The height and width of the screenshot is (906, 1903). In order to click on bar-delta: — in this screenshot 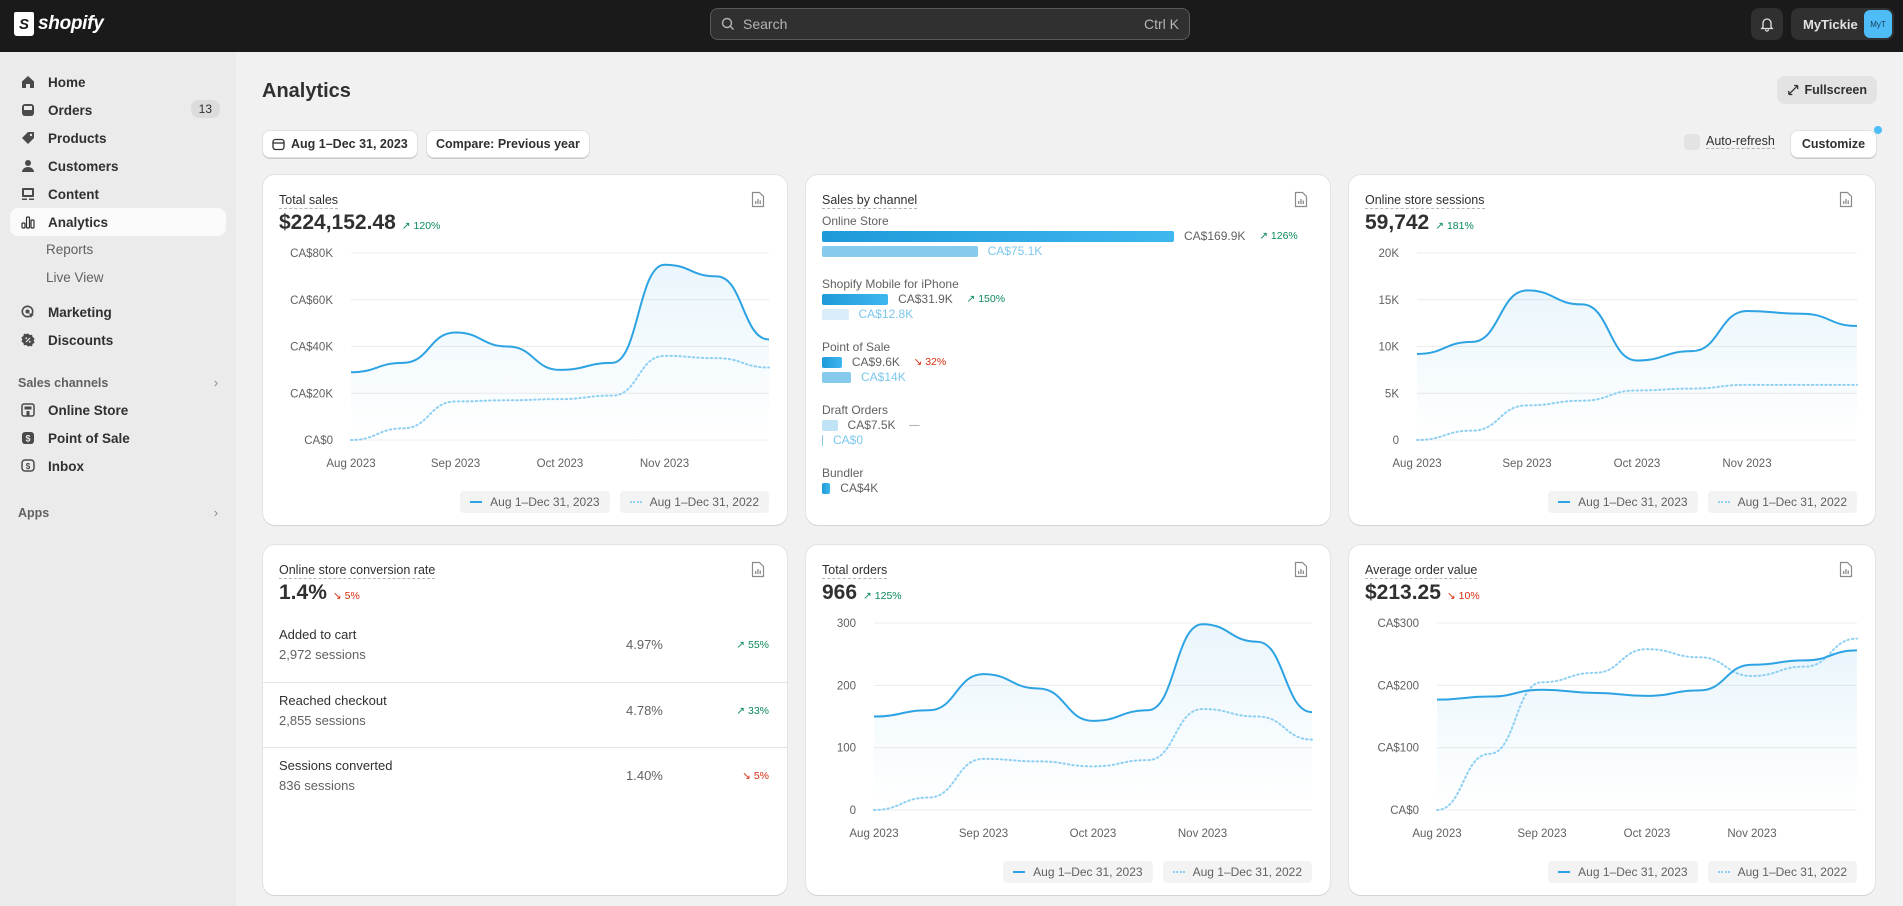, I will do `click(914, 425)`.